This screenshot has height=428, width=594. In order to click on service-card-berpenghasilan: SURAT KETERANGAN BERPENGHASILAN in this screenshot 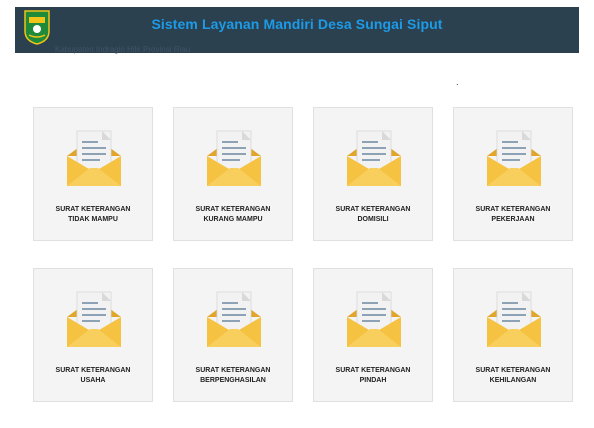, I will do `click(233, 335)`.